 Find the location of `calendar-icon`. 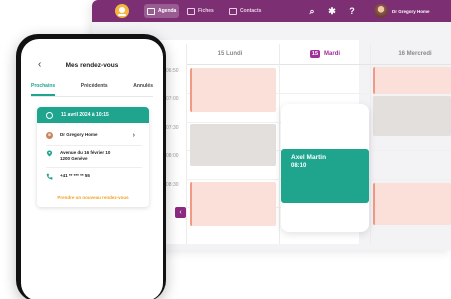

calendar-icon is located at coordinates (151, 11).